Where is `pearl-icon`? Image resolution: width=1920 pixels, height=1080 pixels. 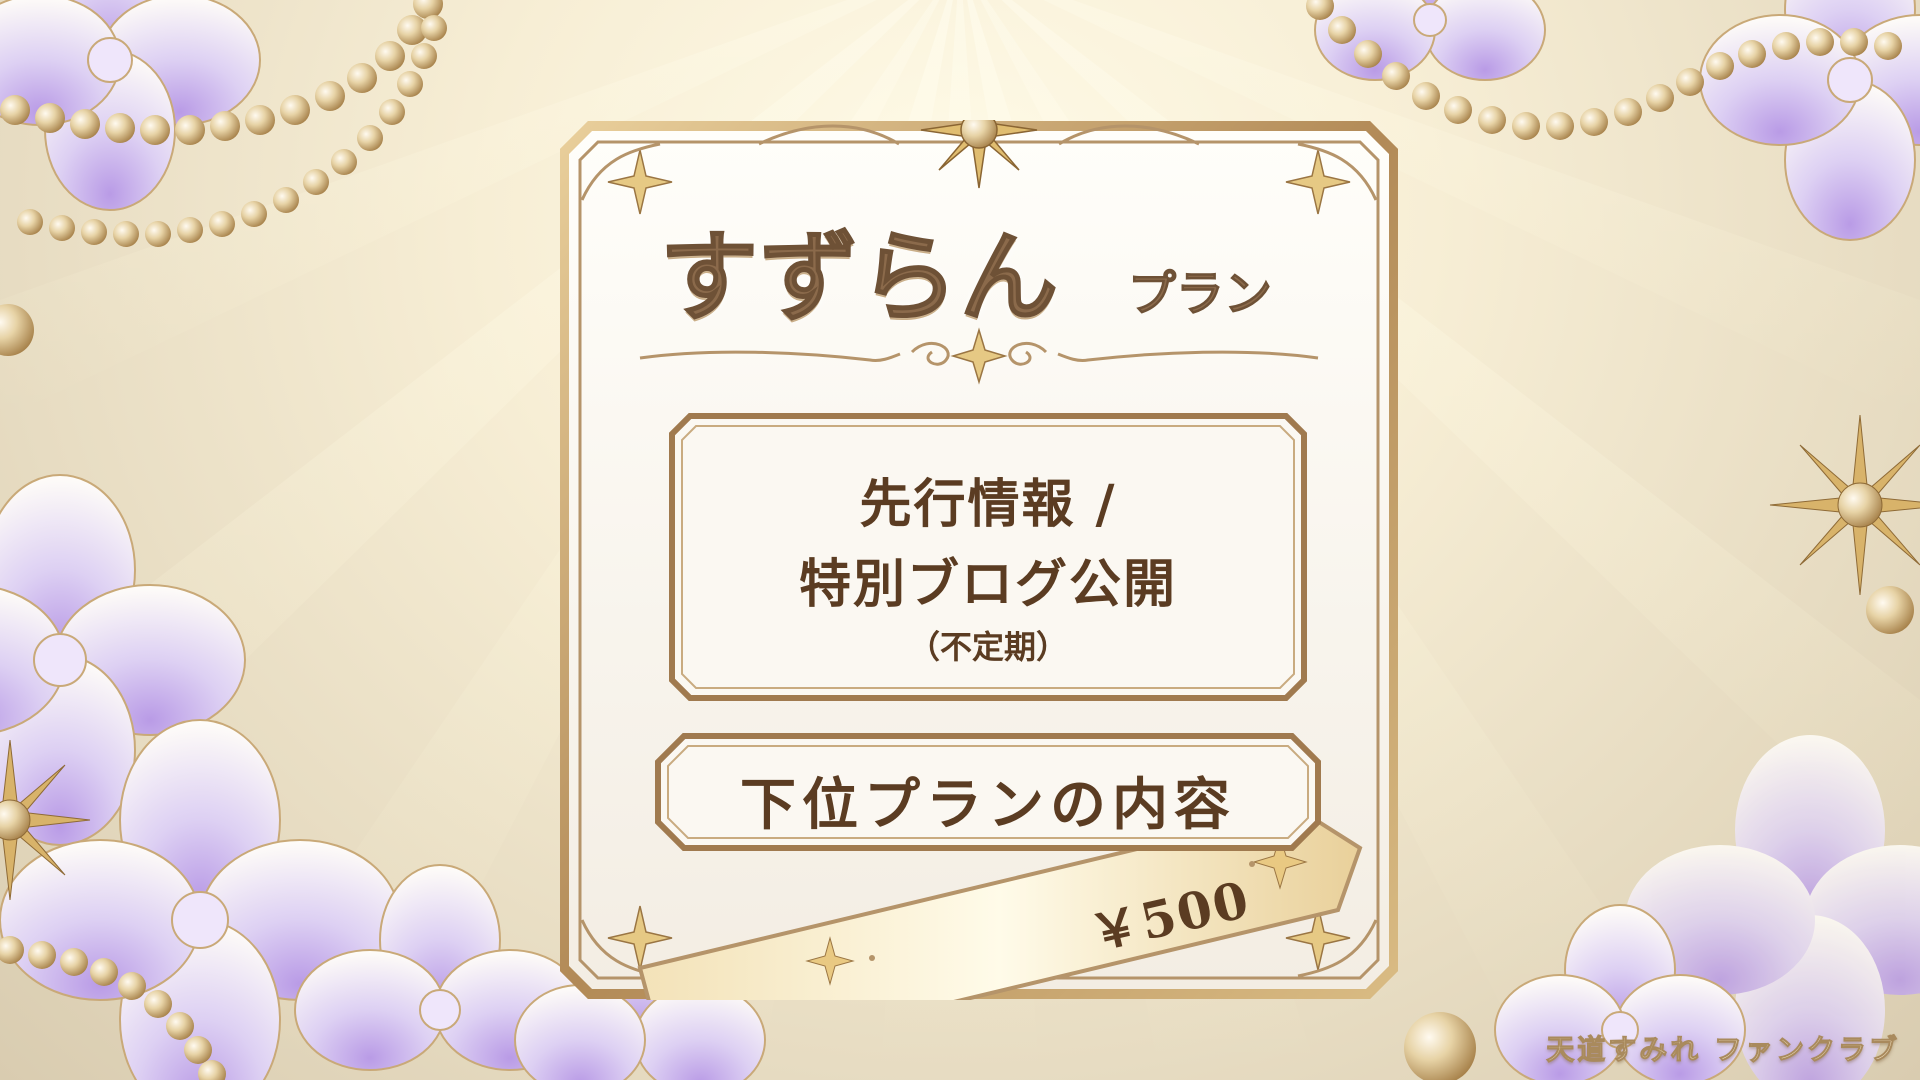 pearl-icon is located at coordinates (1440, 1046).